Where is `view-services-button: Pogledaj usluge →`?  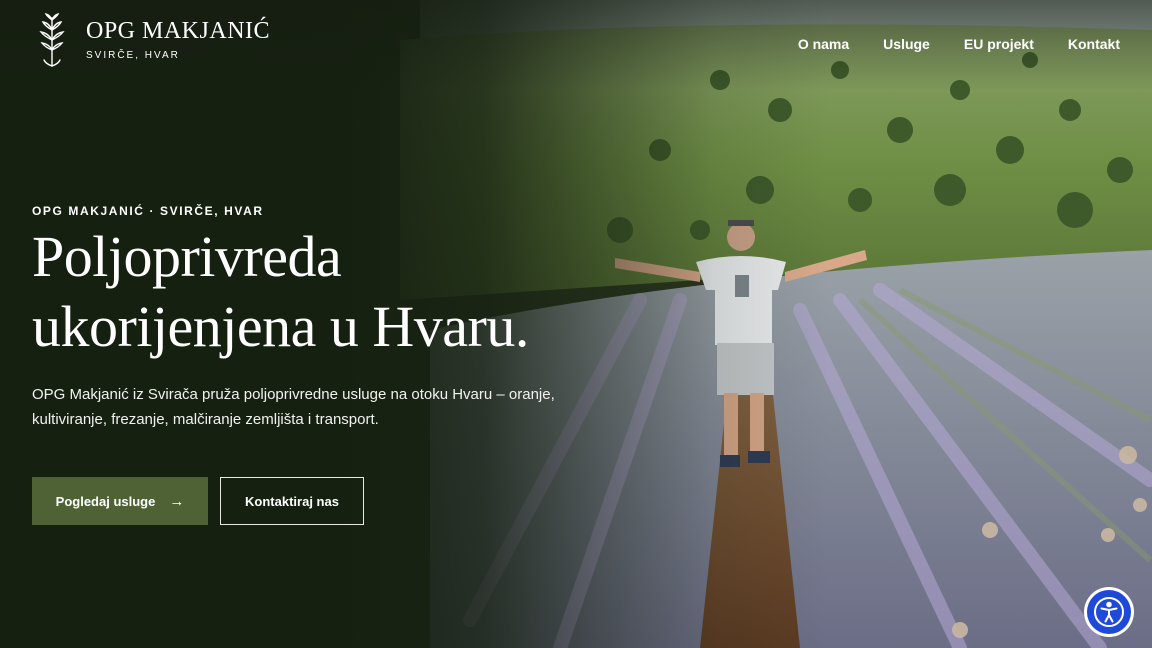 view-services-button: Pogledaj usluge → is located at coordinates (120, 501).